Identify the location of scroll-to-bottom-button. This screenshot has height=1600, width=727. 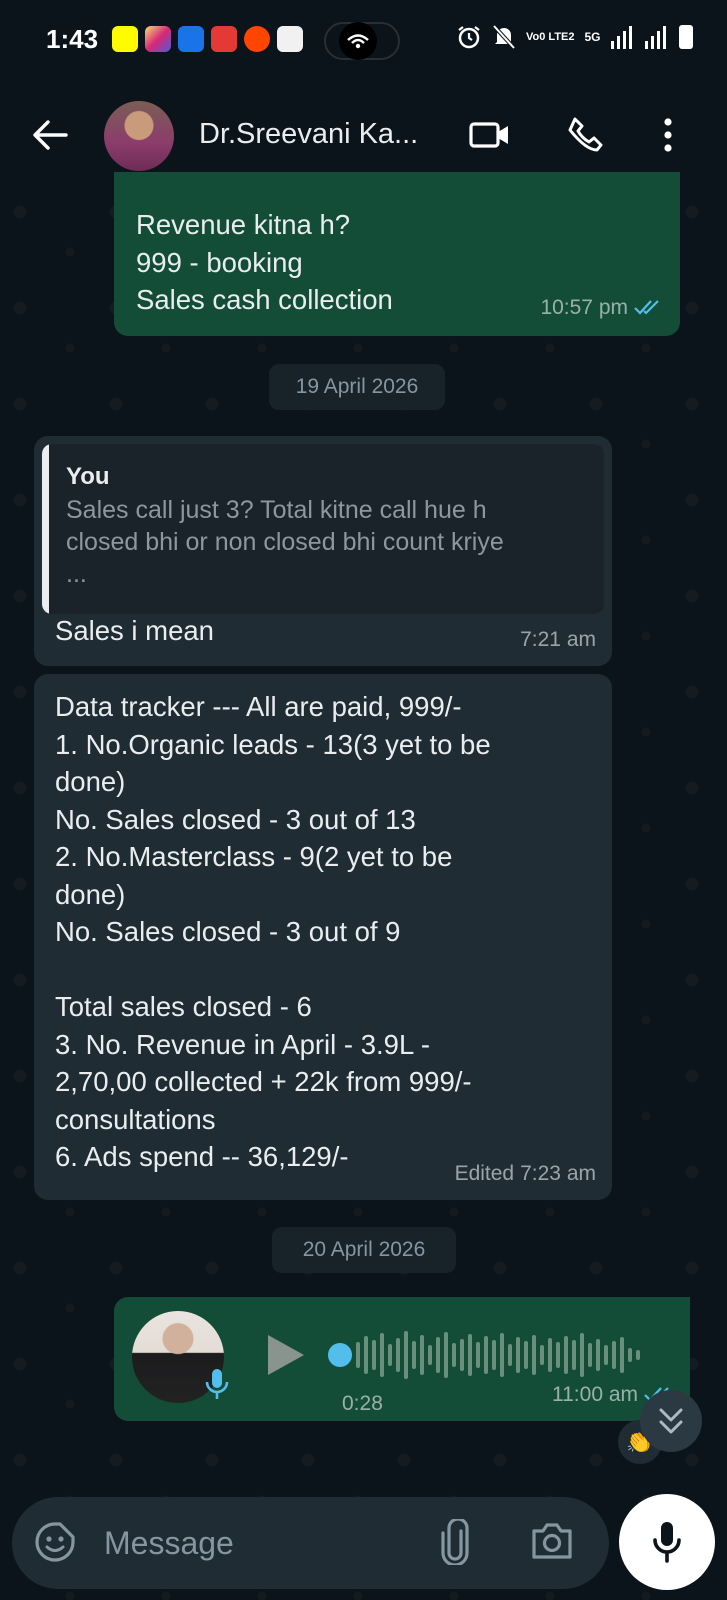
(671, 1421).